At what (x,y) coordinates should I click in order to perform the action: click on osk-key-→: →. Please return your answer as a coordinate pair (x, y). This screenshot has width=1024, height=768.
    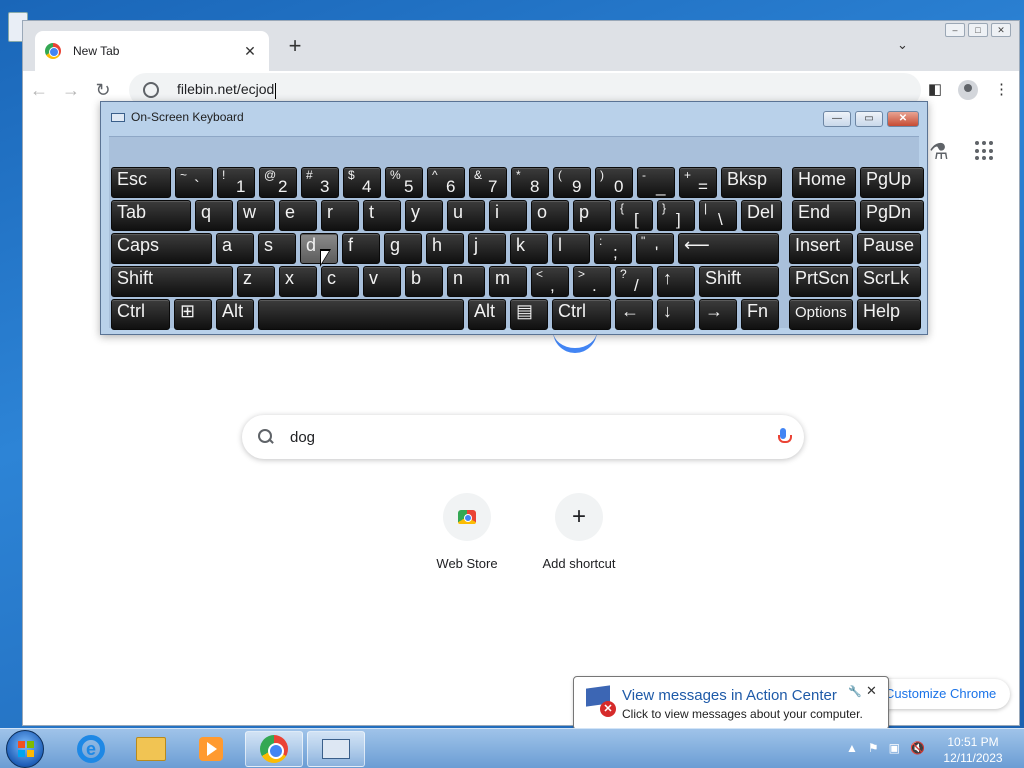
    Looking at the image, I should click on (718, 314).